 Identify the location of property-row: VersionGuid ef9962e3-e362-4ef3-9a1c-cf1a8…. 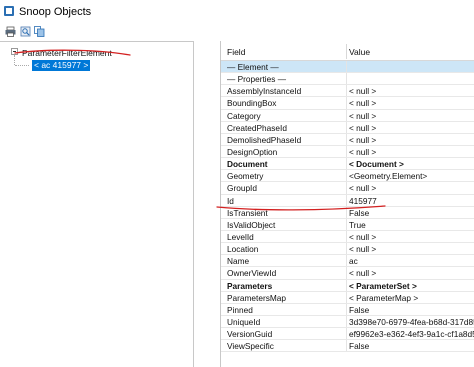
(347, 334).